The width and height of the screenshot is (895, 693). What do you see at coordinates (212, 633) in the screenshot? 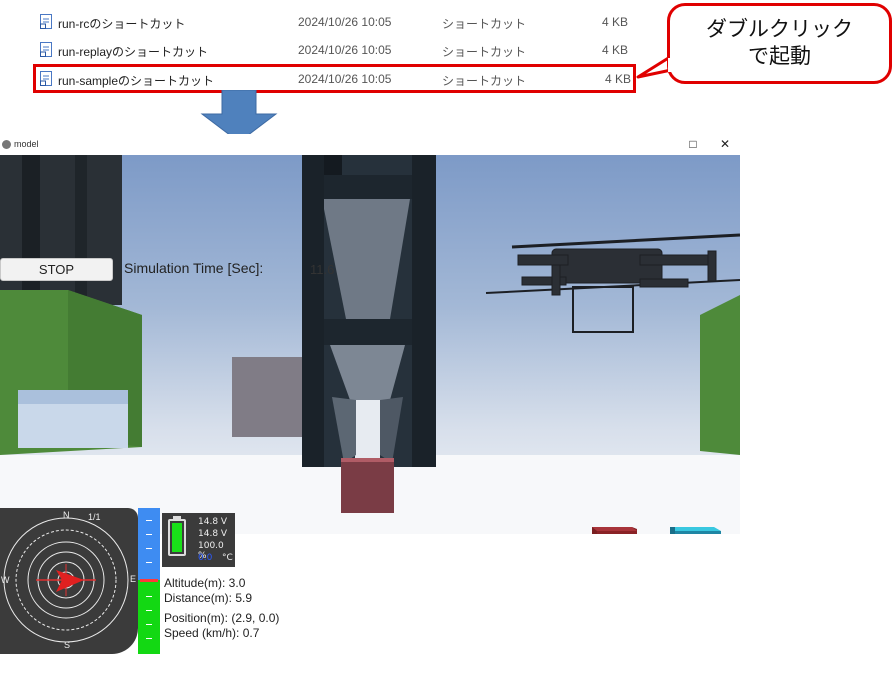
I see `speed-readout: Speed (km/h): 0.7` at bounding box center [212, 633].